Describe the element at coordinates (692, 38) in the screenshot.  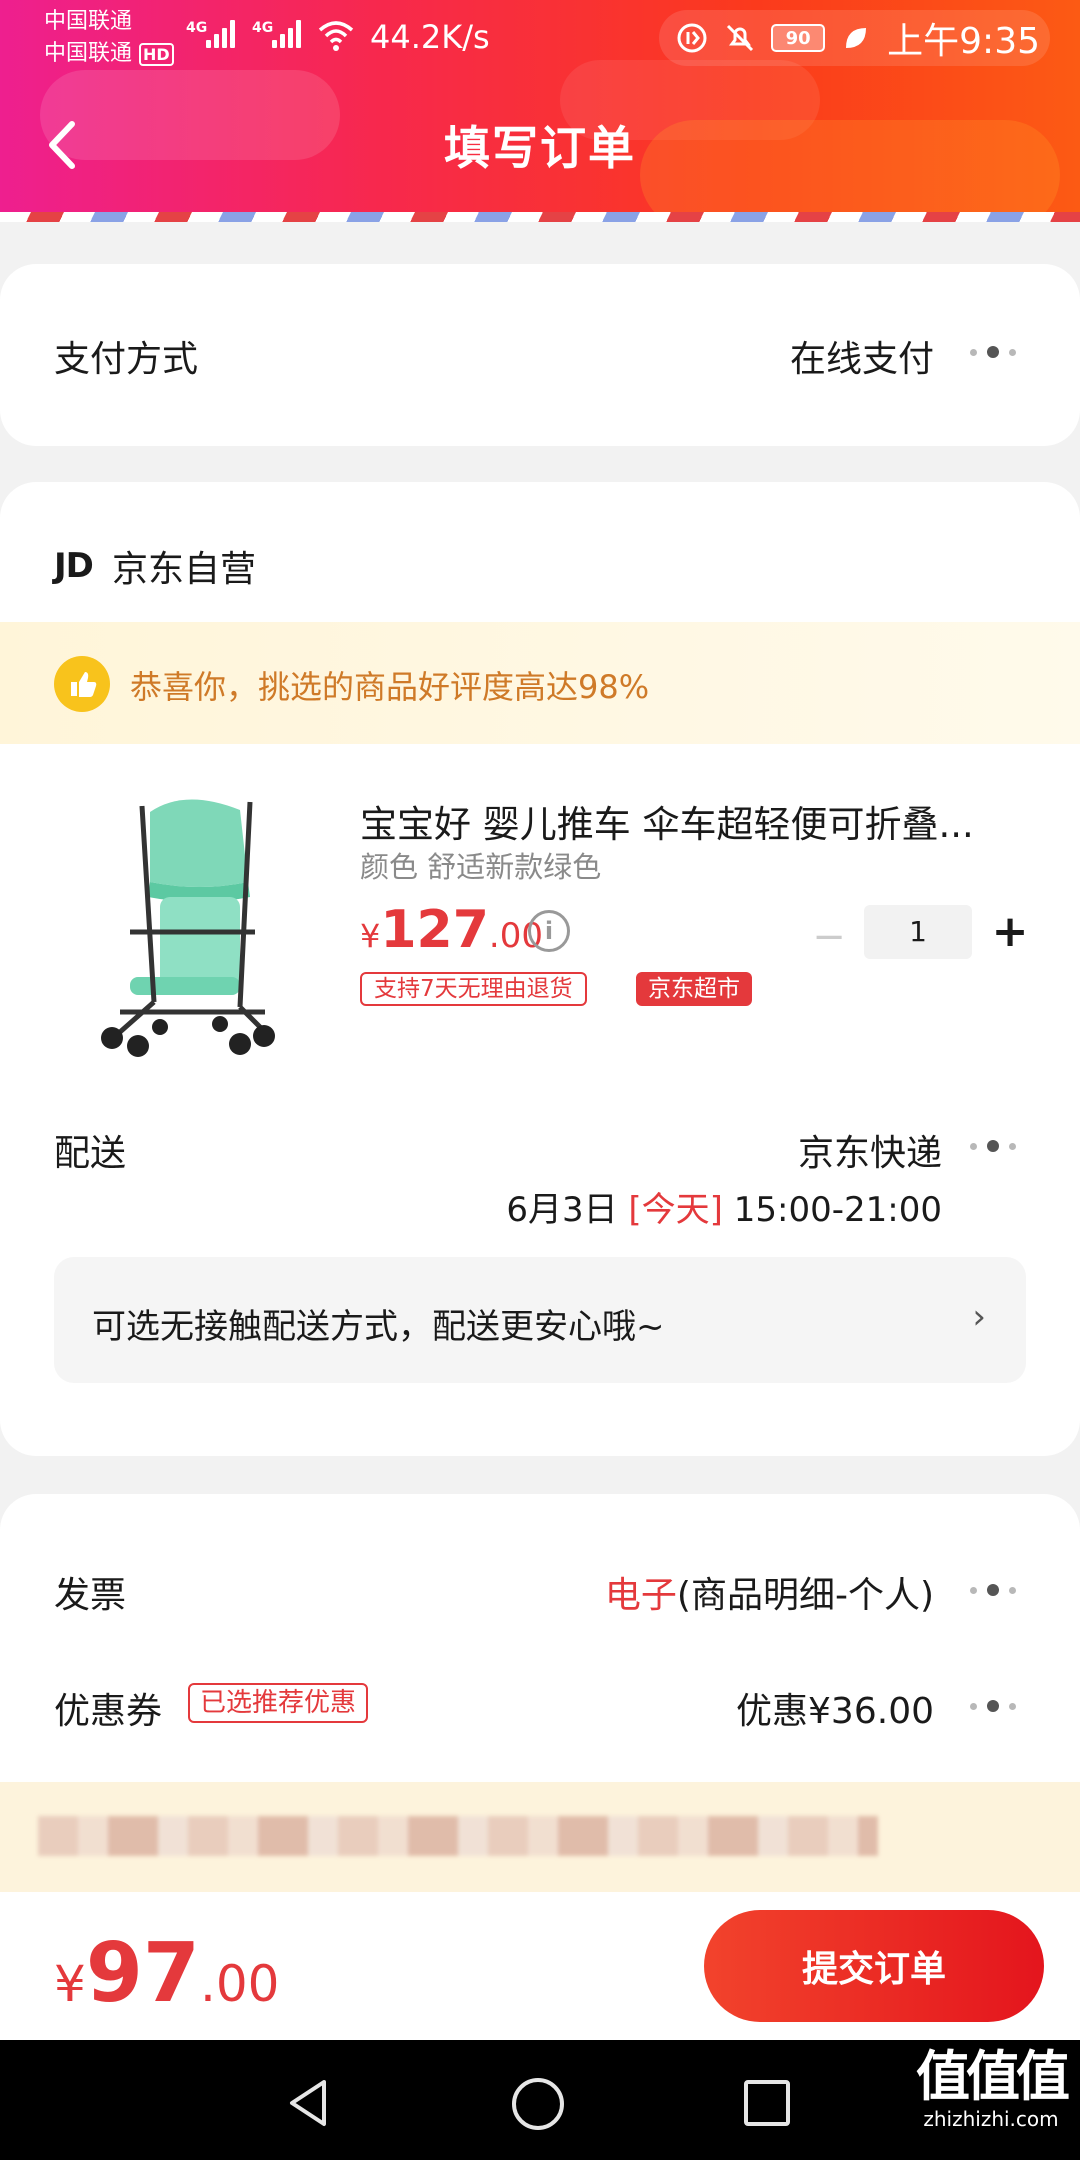
I see `data-saver-icon` at that location.